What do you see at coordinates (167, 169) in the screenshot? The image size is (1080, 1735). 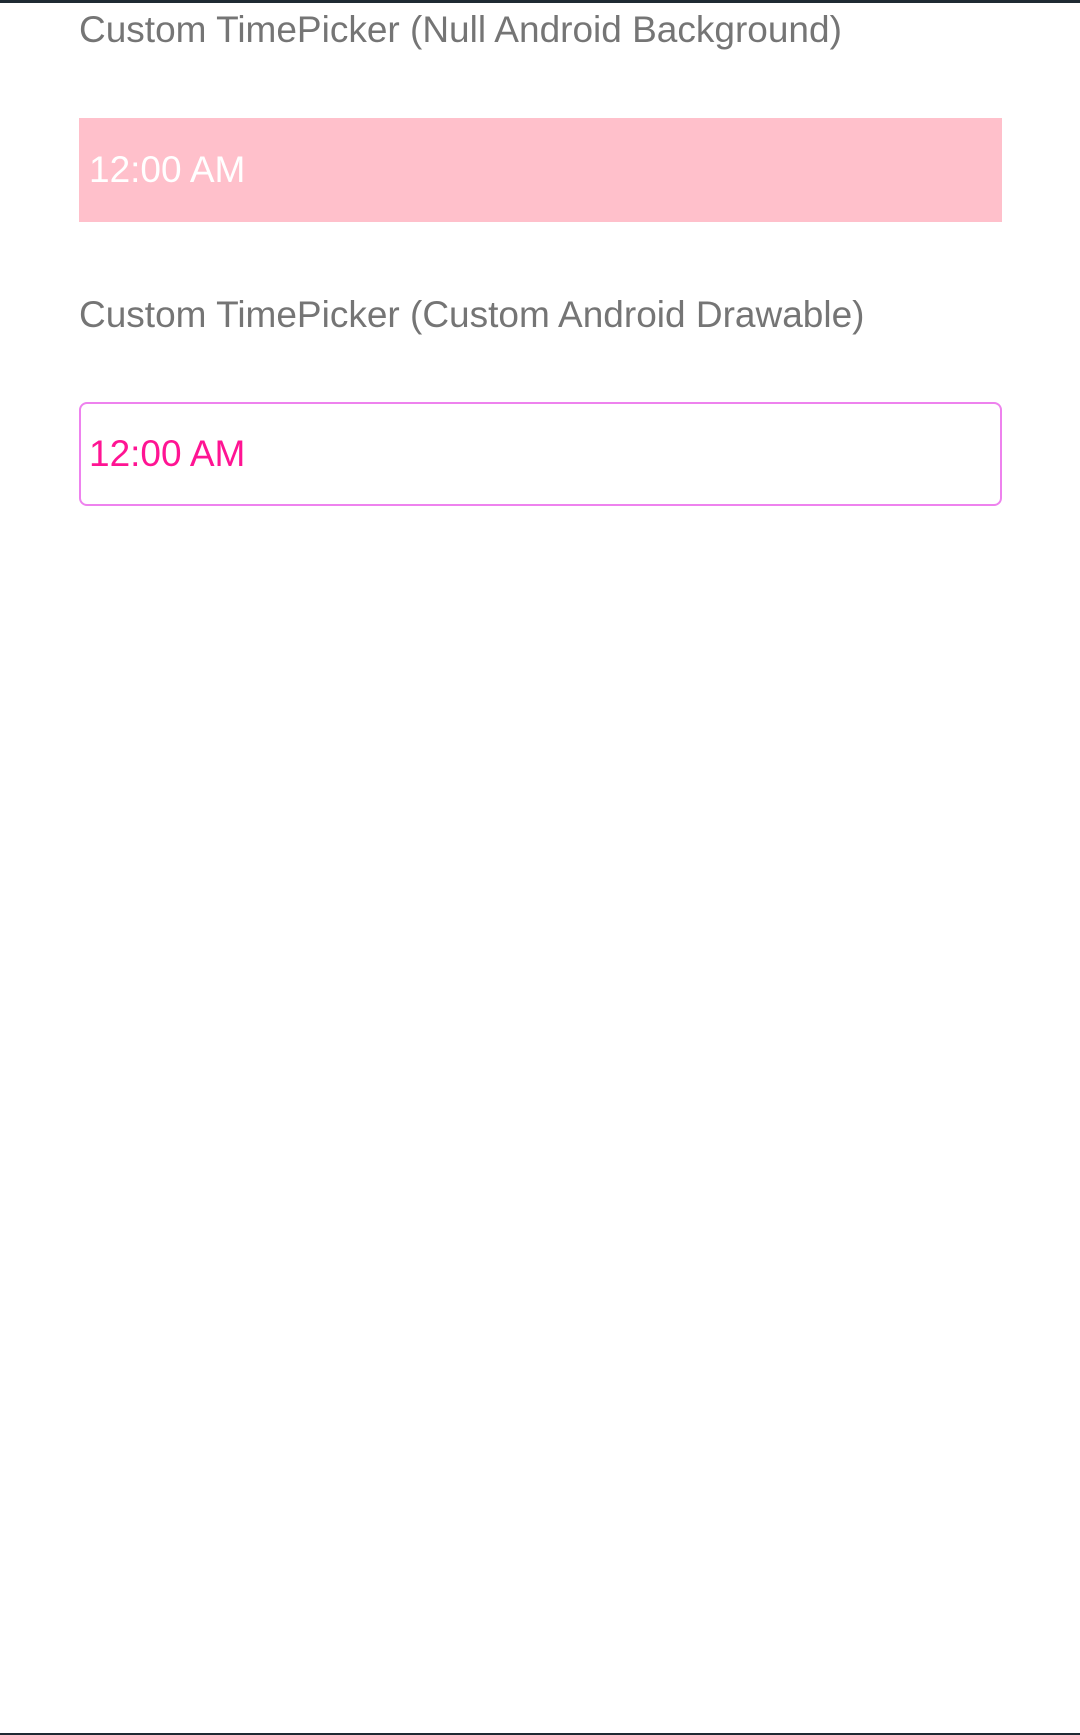 I see `null-background-time-value: 12:00 AM` at bounding box center [167, 169].